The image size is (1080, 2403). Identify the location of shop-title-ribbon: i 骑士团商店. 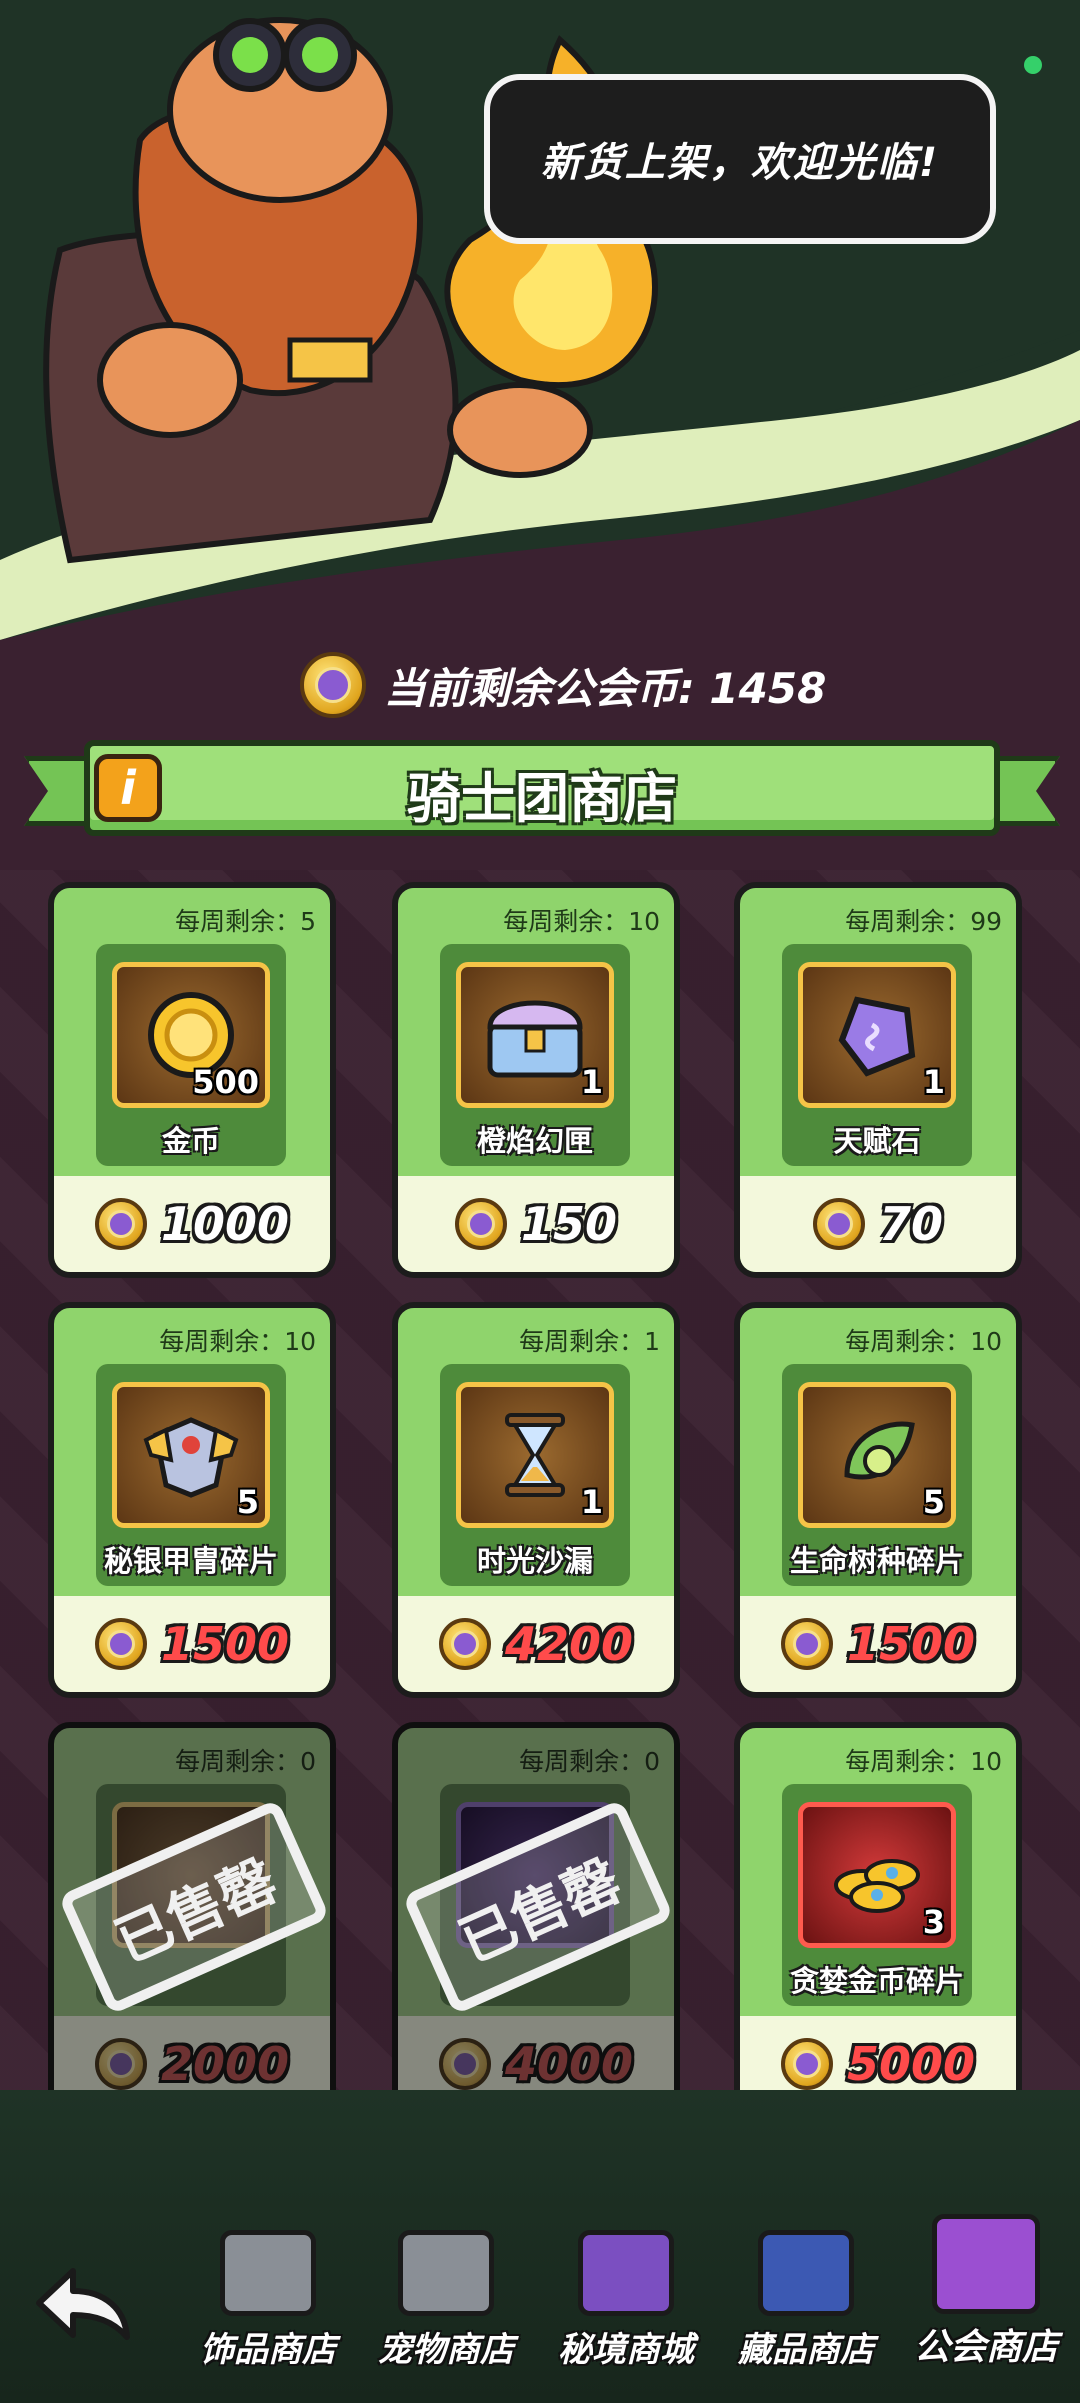
(542, 790).